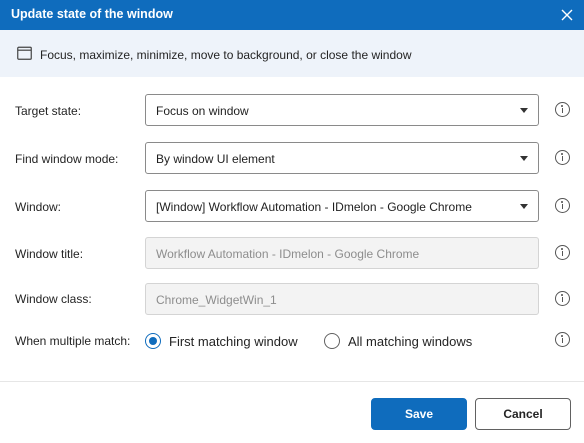 This screenshot has height=443, width=584. I want to click on target-state-label: Target state:, so click(48, 111).